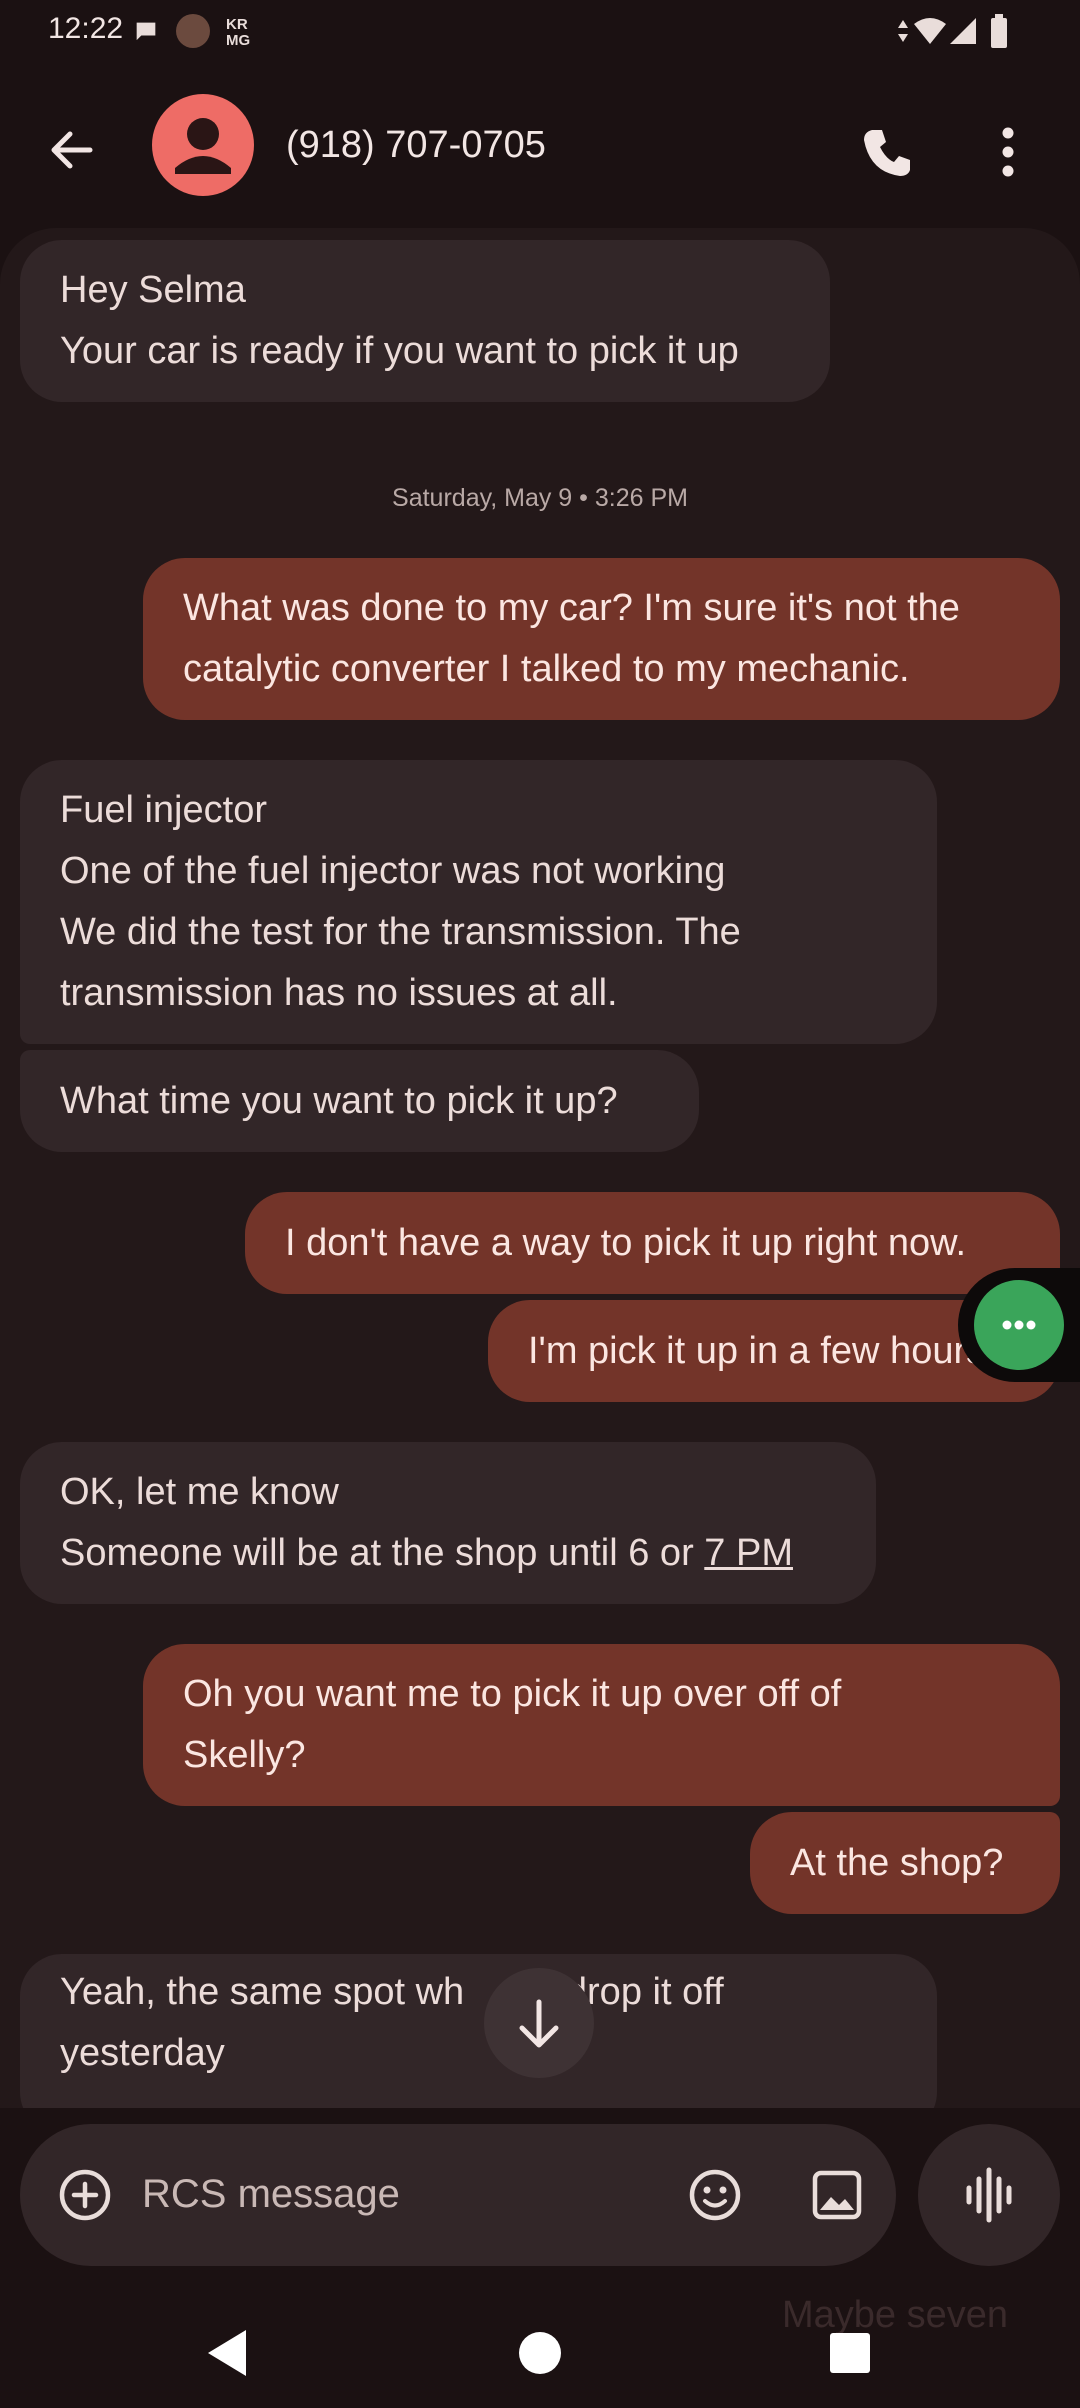 The height and width of the screenshot is (2408, 1080). Describe the element at coordinates (244, 1755) in the screenshot. I see `message-line: Skelly?` at that location.